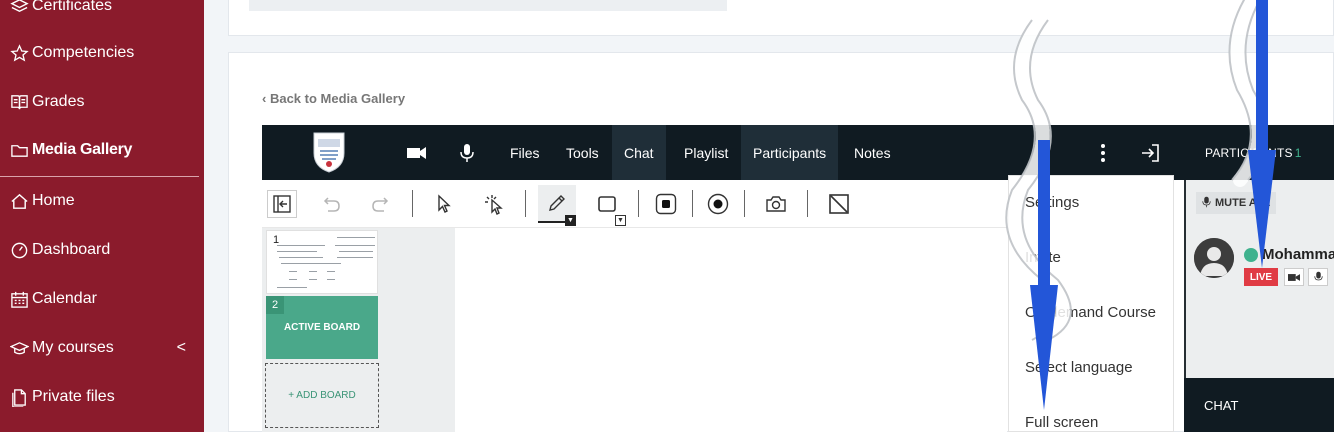  Describe the element at coordinates (72, 7) in the screenshot. I see `sidebar-item-label: Certificates` at that location.